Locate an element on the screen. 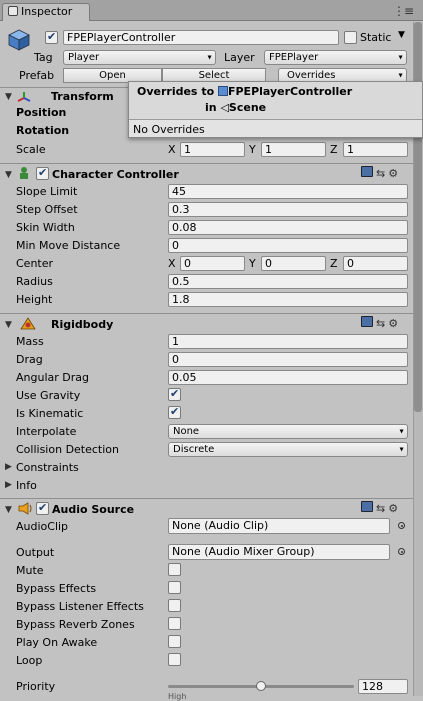  active-checkbox is located at coordinates (51, 37).